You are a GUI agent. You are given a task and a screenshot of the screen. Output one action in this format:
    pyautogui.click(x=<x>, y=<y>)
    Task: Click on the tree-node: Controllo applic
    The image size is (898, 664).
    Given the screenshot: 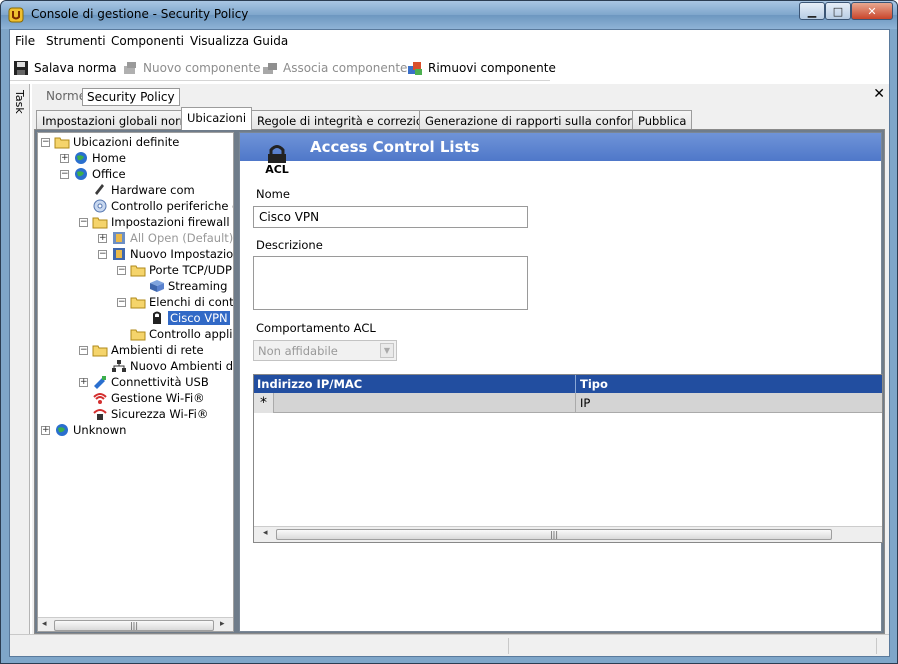 What is the action you would take?
    pyautogui.click(x=181, y=334)
    